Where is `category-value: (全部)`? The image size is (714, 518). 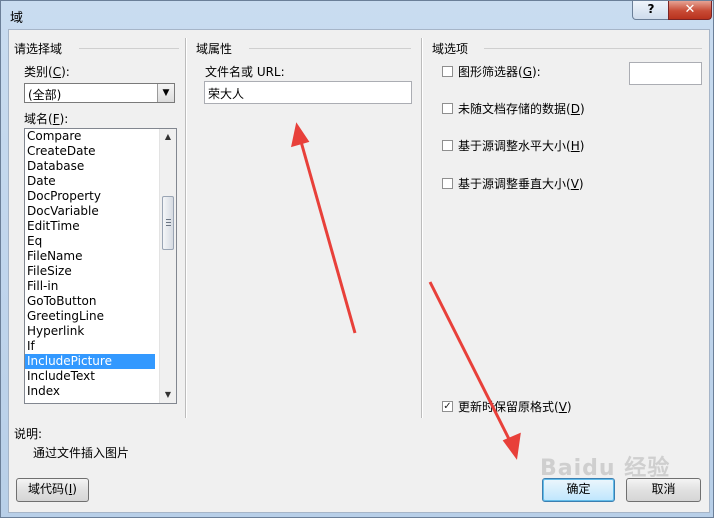
category-value: (全部) is located at coordinates (45, 95).